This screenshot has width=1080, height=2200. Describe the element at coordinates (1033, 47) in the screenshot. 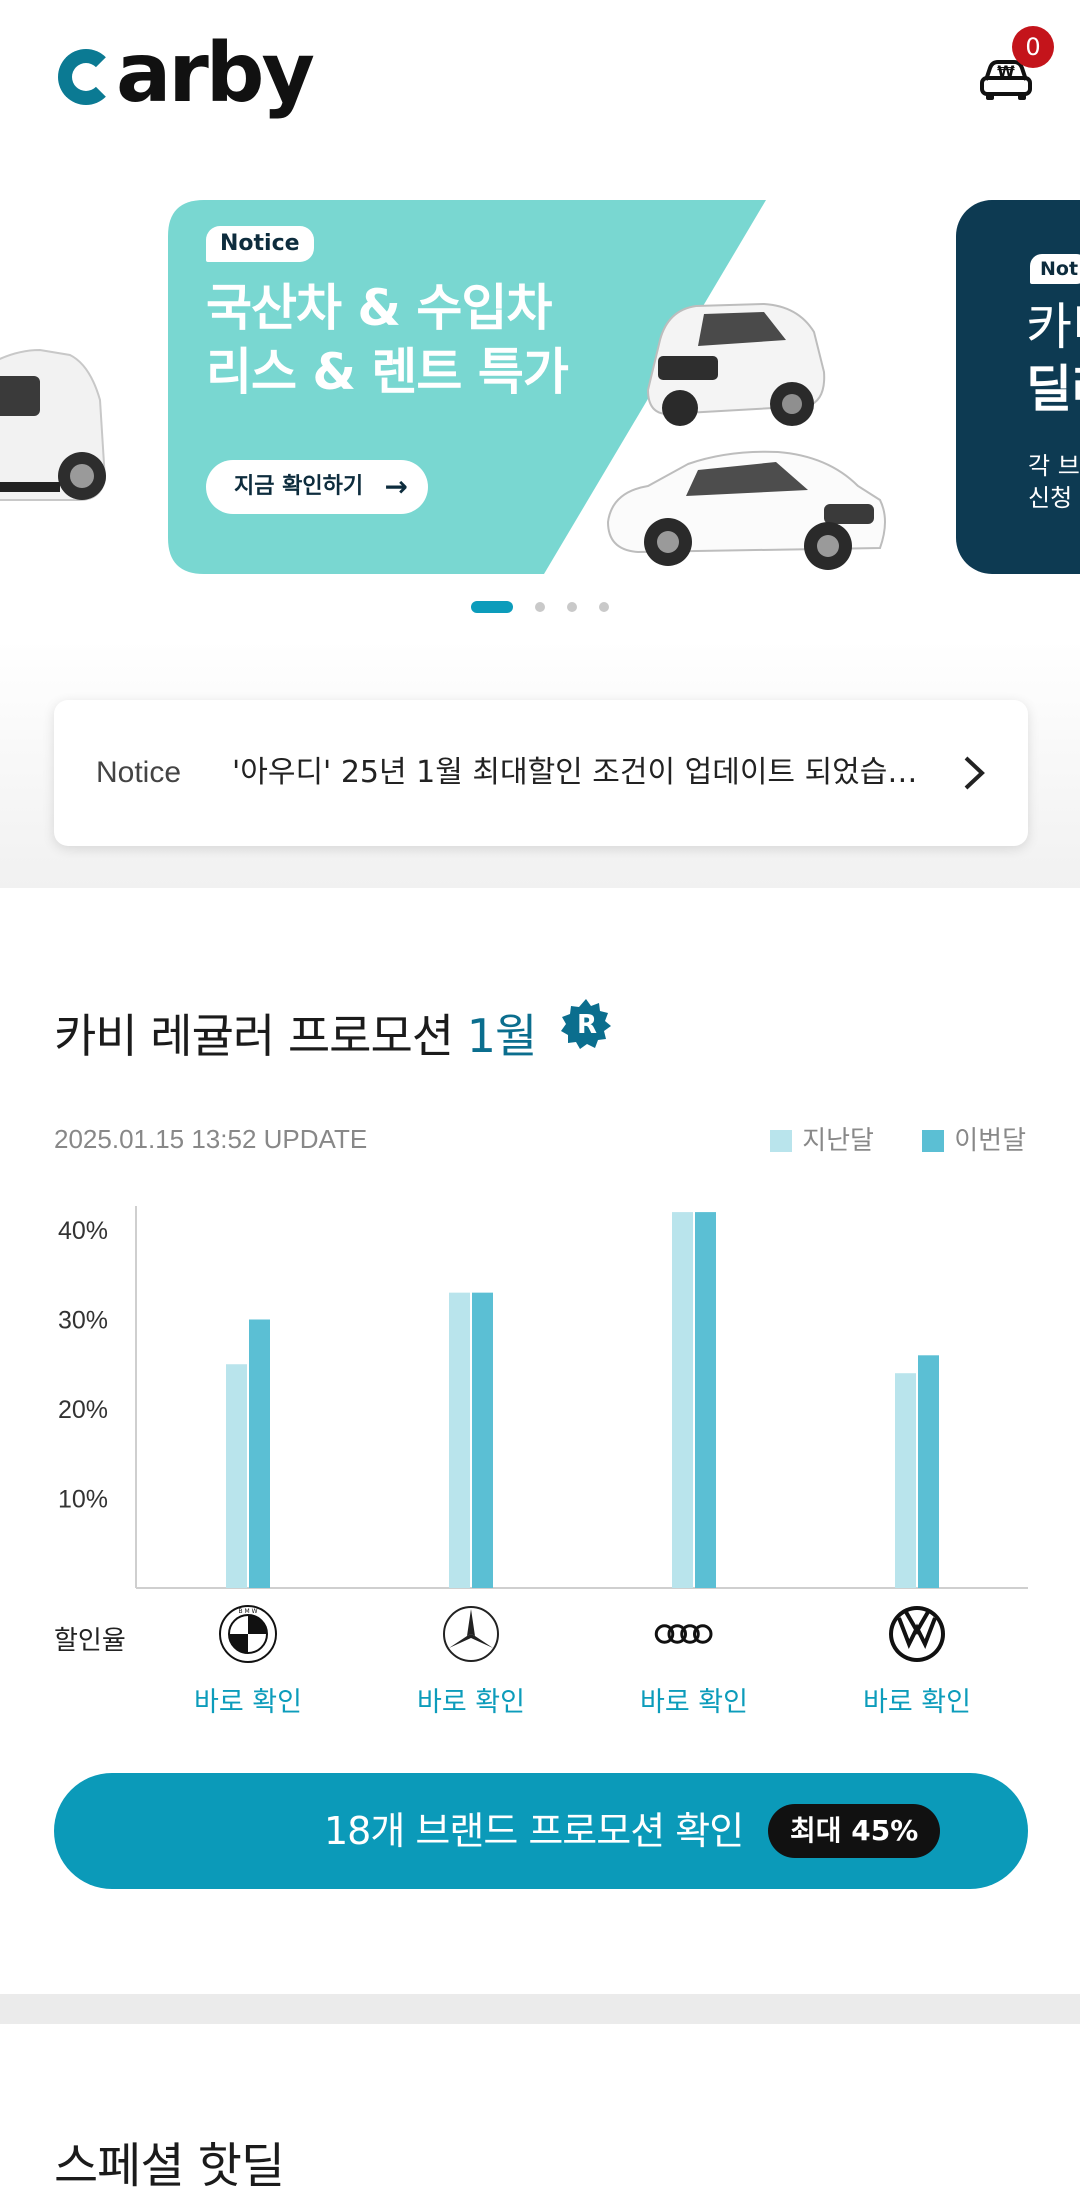

I see `cart-count-badge: 0` at that location.